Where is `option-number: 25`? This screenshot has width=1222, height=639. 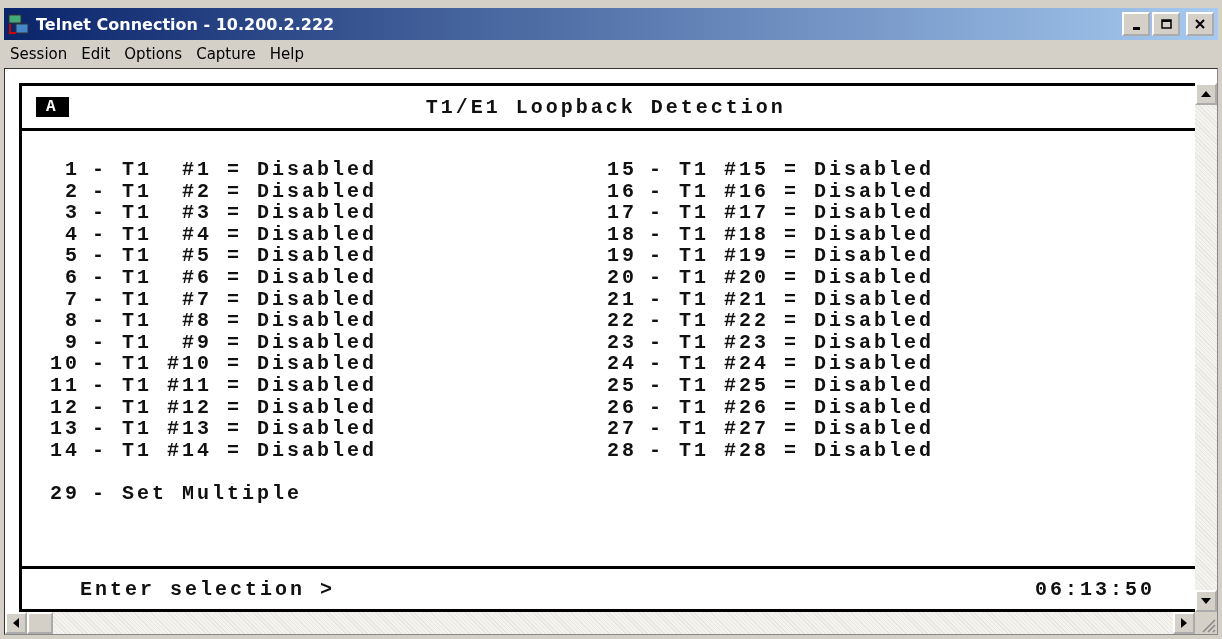
option-number: 25 is located at coordinates (621, 385).